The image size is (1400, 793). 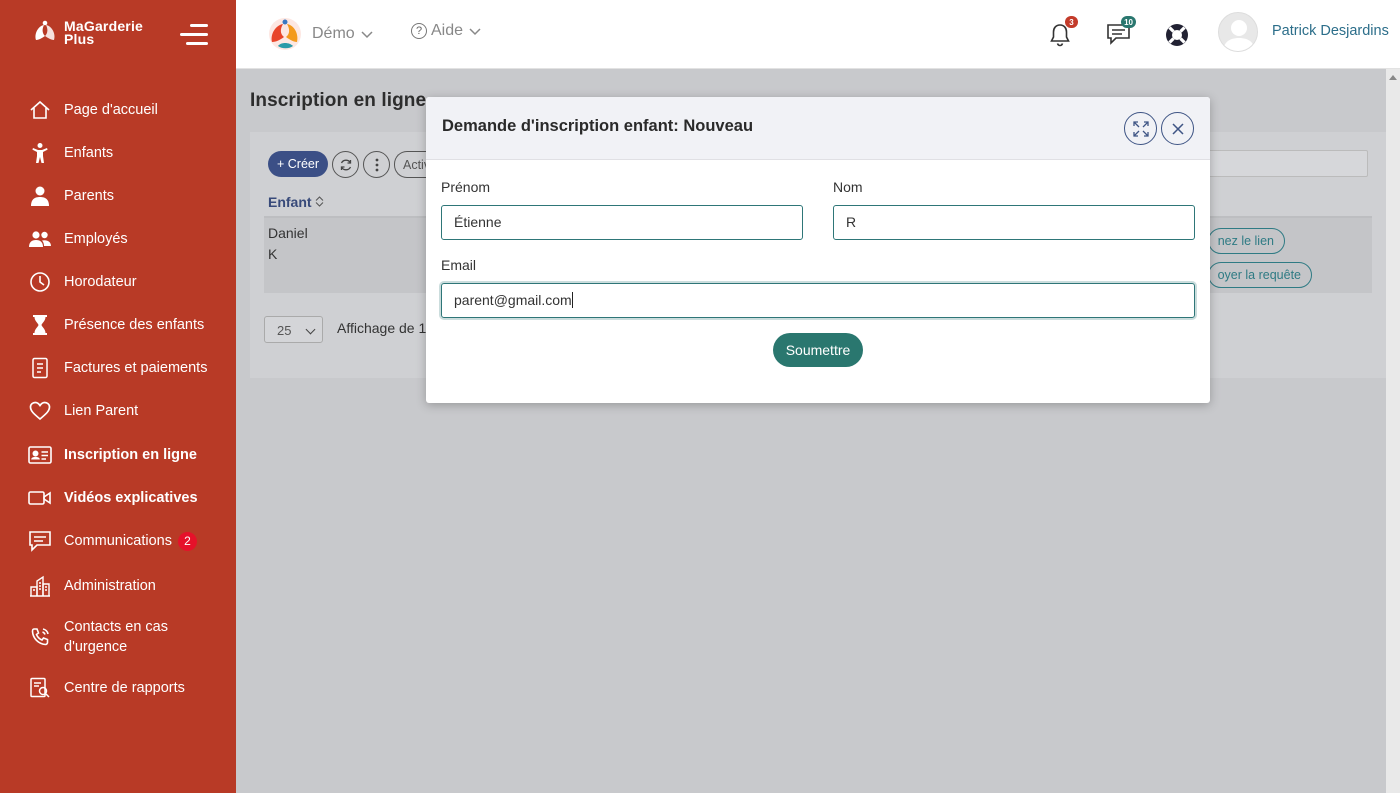 I want to click on expand-icon, so click(x=1140, y=128).